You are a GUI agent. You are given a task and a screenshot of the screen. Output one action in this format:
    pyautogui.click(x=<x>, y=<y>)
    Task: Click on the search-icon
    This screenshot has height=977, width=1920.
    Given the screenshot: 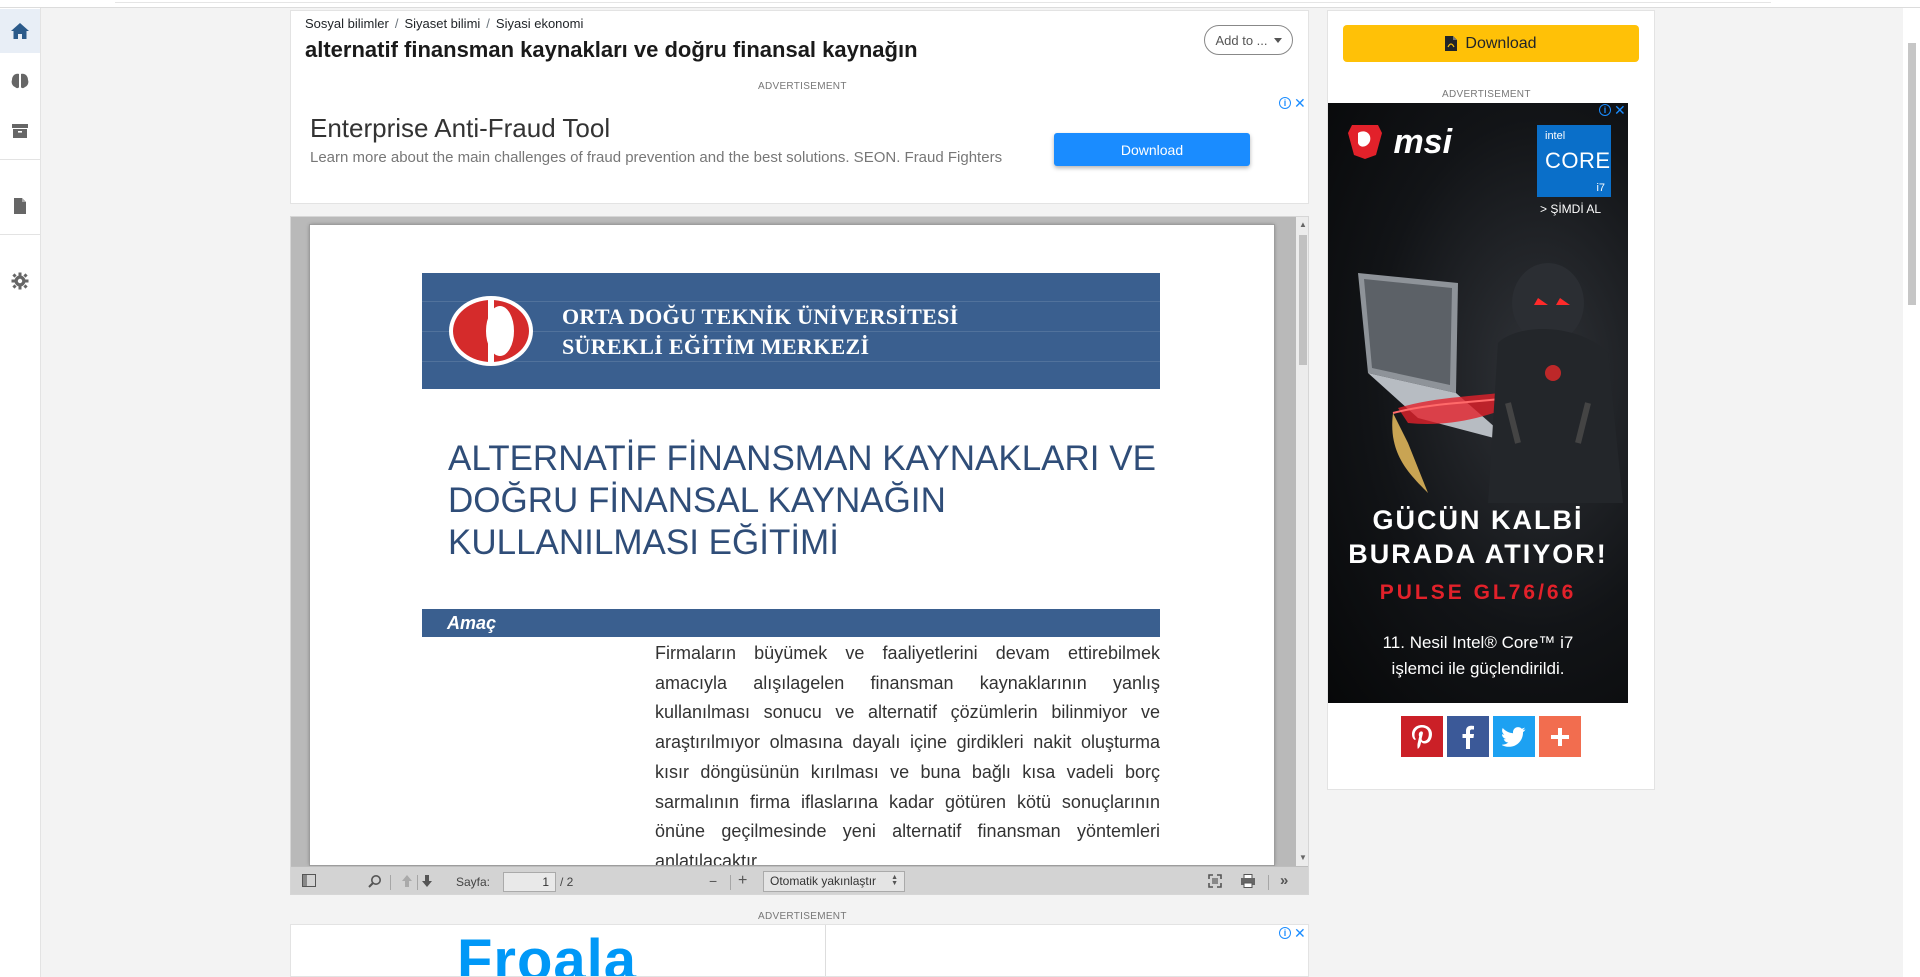 What is the action you would take?
    pyautogui.click(x=375, y=881)
    